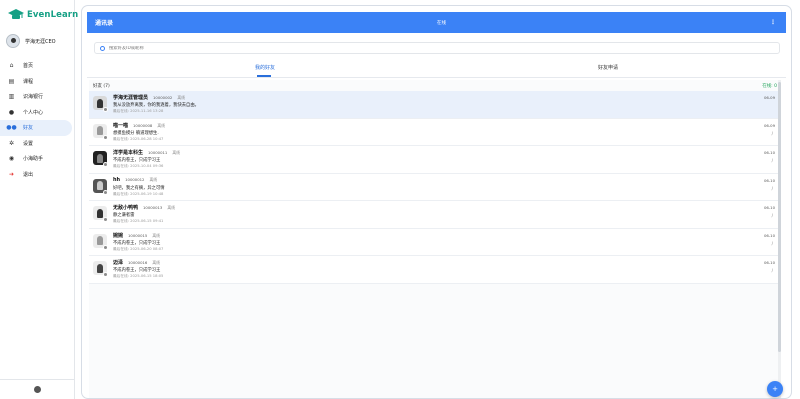 This screenshot has height=399, width=800. I want to click on scrollbar, so click(779, 239).